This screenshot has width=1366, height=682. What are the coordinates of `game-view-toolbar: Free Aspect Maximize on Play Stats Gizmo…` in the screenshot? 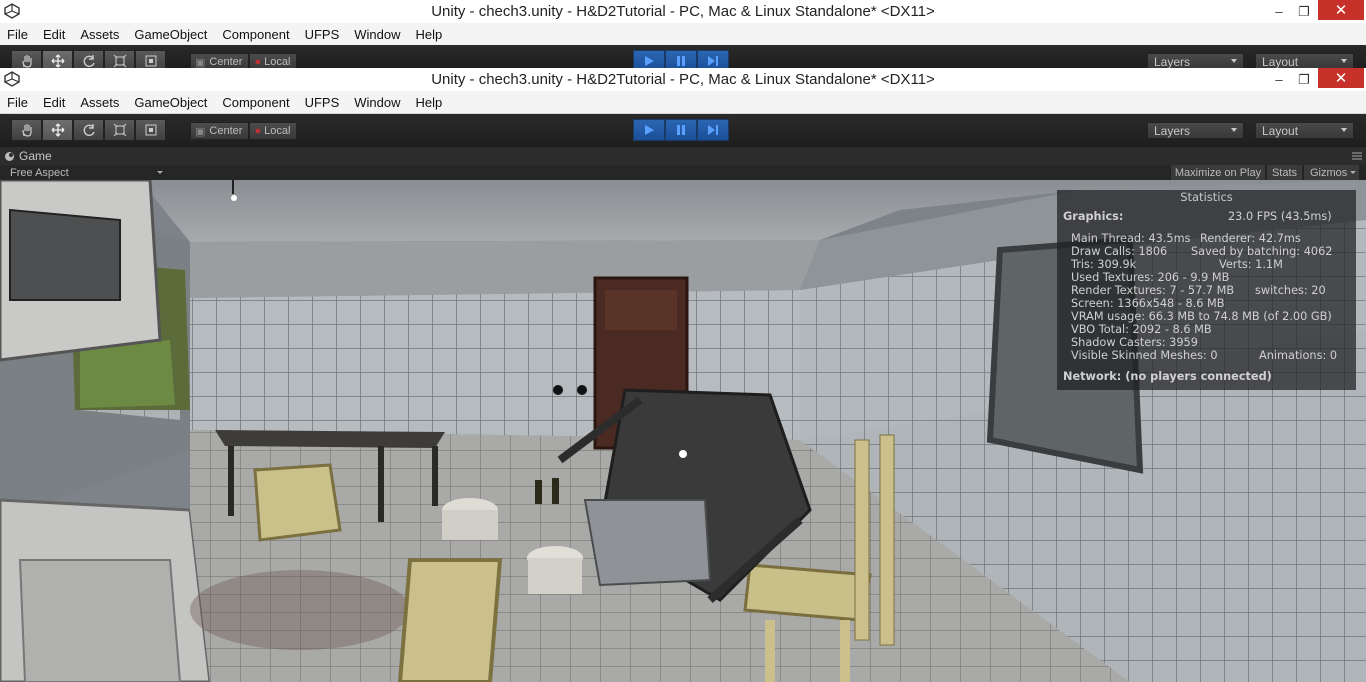 It's located at (683, 172).